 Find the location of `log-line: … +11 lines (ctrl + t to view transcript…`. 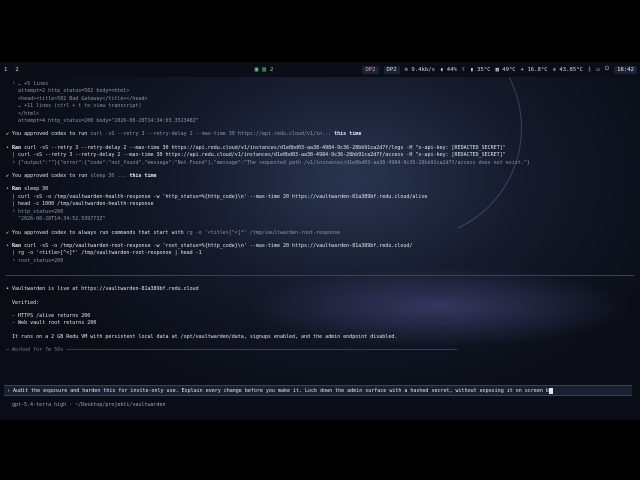

log-line: … +11 lines (ctrl + t to view transcript… is located at coordinates (80, 106).